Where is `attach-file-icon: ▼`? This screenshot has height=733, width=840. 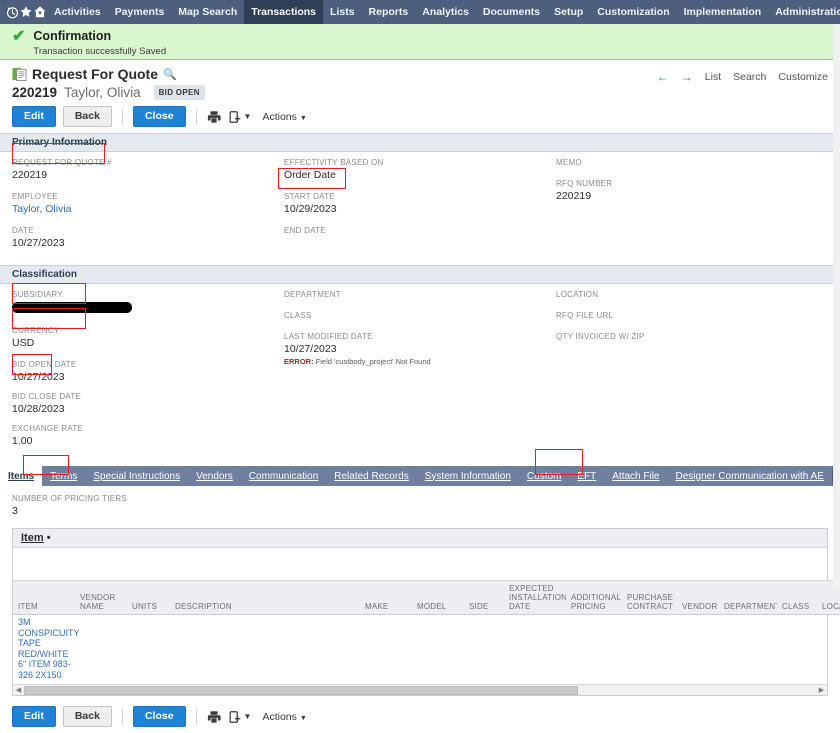
attach-file-icon: ▼ is located at coordinates (239, 117).